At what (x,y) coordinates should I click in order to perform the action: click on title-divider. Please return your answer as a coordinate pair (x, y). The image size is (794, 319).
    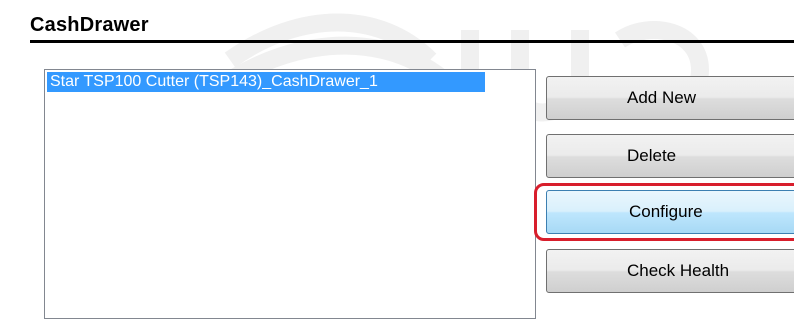
    Looking at the image, I should click on (412, 41).